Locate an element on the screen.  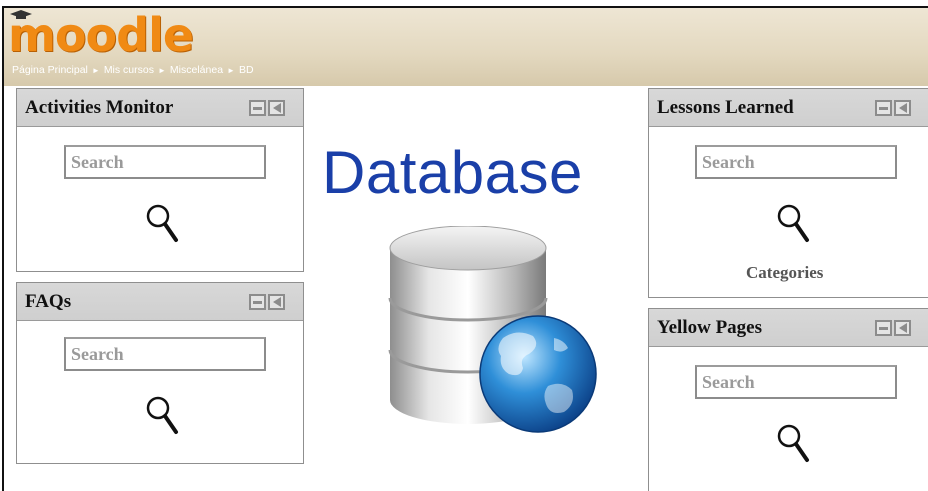
logo-text: moodle is located at coordinates (101, 35).